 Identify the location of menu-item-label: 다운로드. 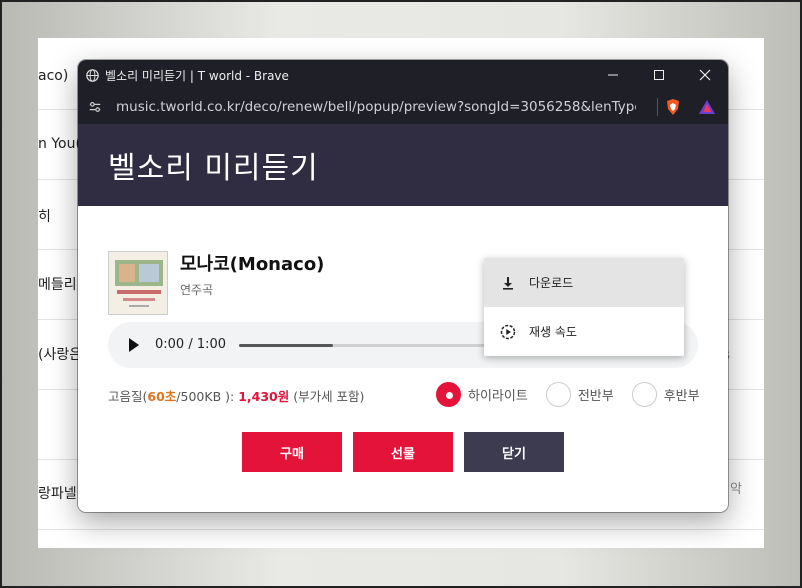
(551, 283).